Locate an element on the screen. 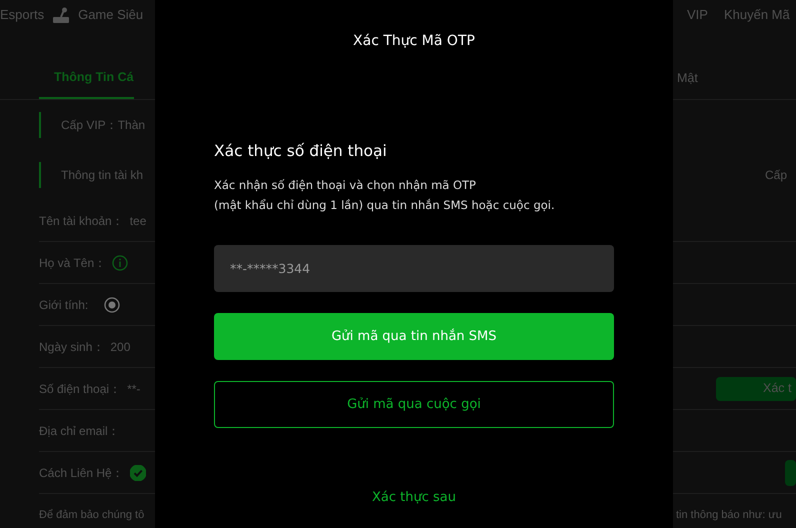  field-value: **- is located at coordinates (133, 389).